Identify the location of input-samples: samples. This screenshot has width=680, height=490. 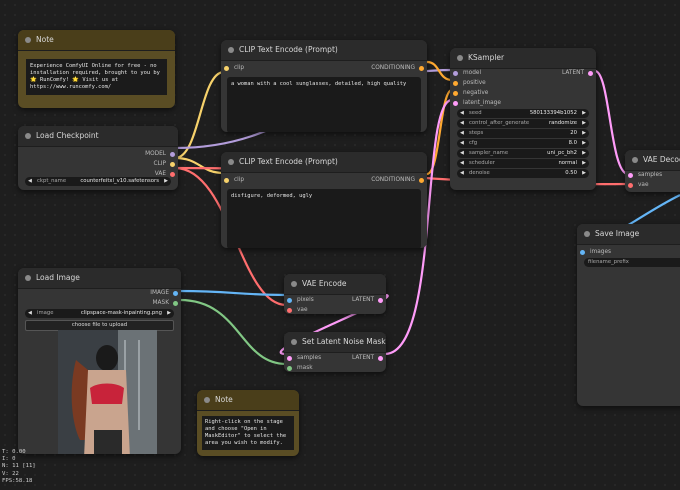
(309, 358).